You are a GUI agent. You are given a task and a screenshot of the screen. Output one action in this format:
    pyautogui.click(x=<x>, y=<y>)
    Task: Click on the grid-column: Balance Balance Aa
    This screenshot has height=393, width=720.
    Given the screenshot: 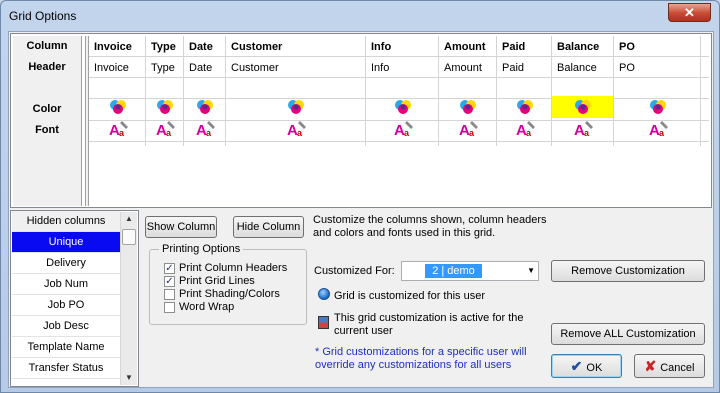 What is the action you would take?
    pyautogui.click(x=583, y=91)
    